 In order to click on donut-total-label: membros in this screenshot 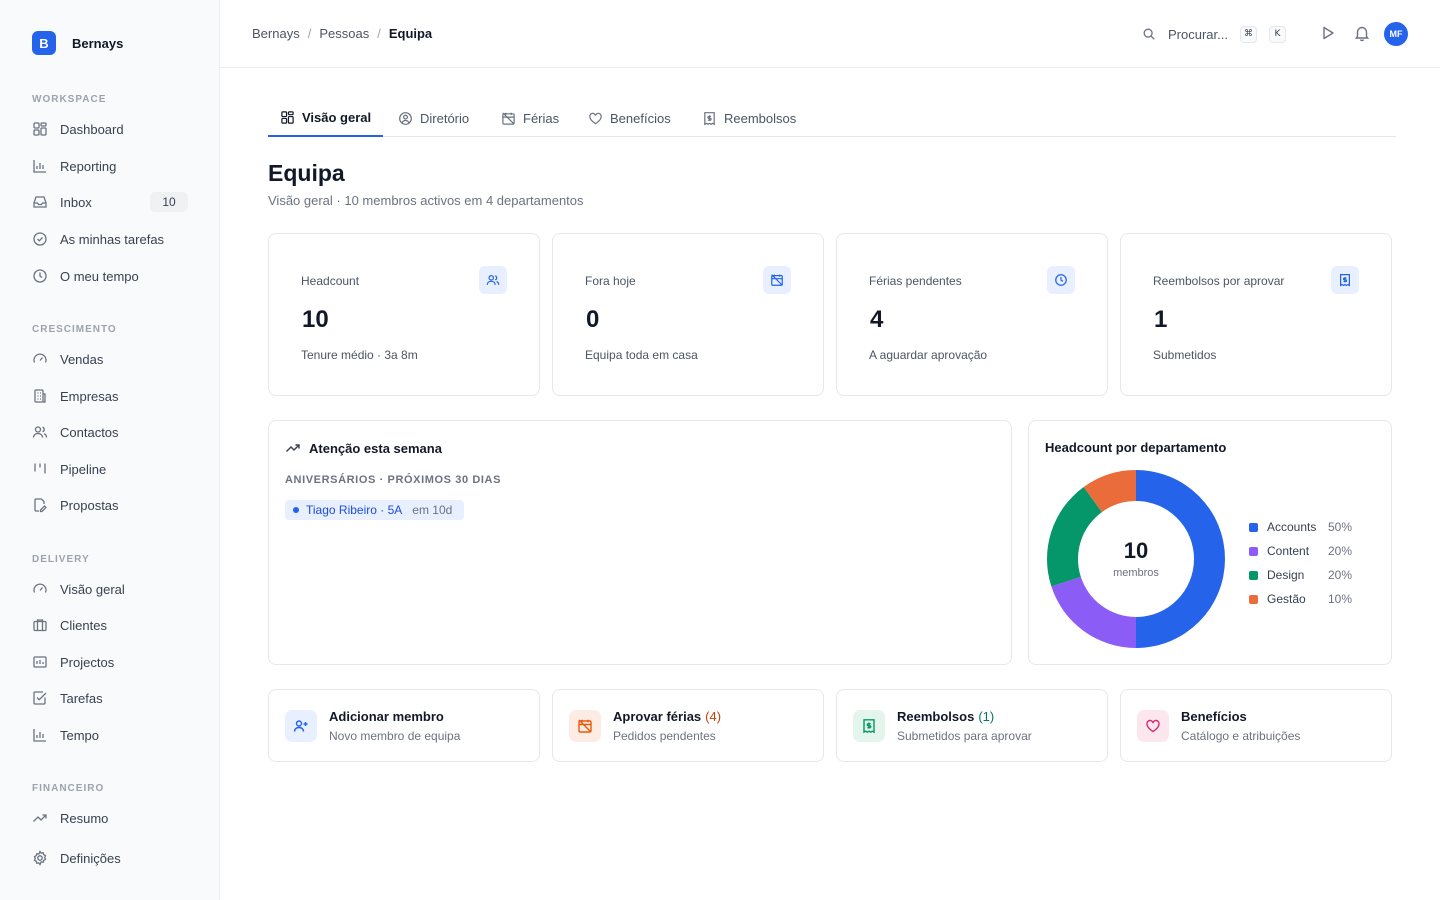, I will do `click(1136, 572)`.